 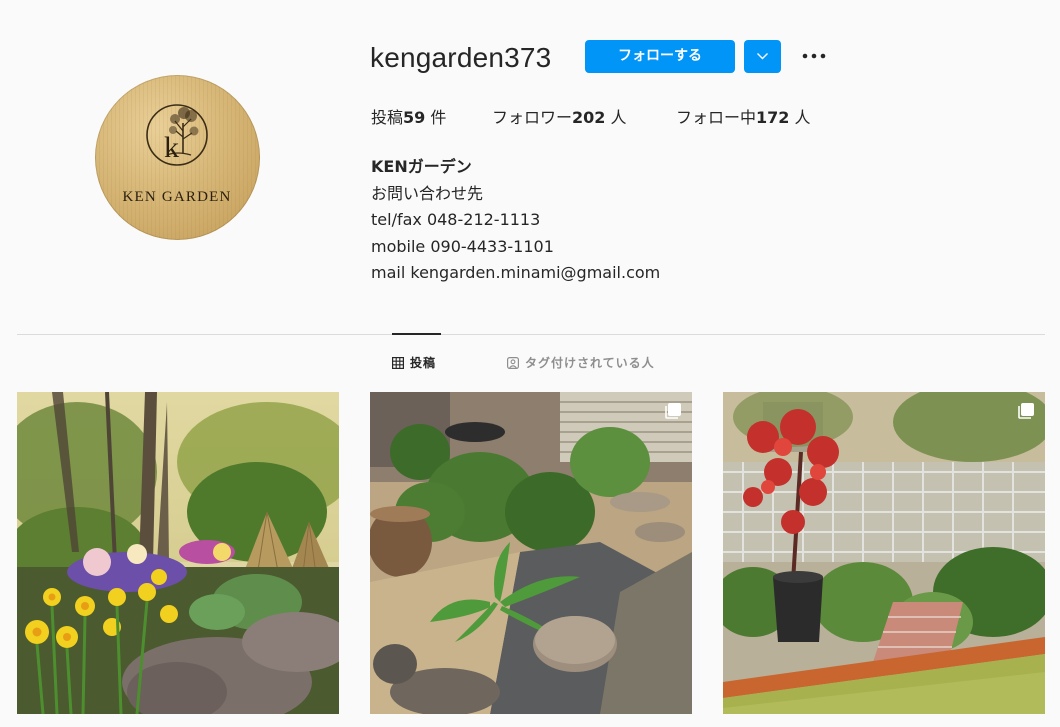 I want to click on post-image-daffodil-garden, so click(x=178, y=553).